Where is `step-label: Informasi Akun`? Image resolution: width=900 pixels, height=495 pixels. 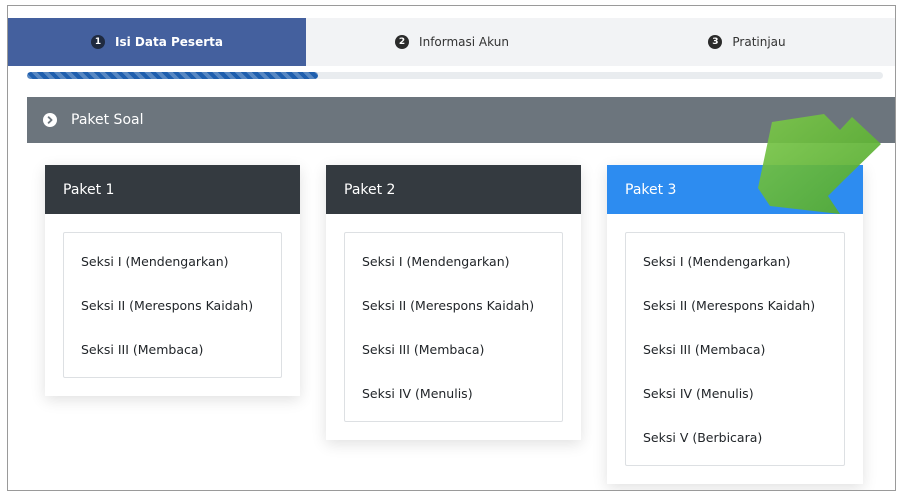 step-label: Informasi Akun is located at coordinates (464, 42).